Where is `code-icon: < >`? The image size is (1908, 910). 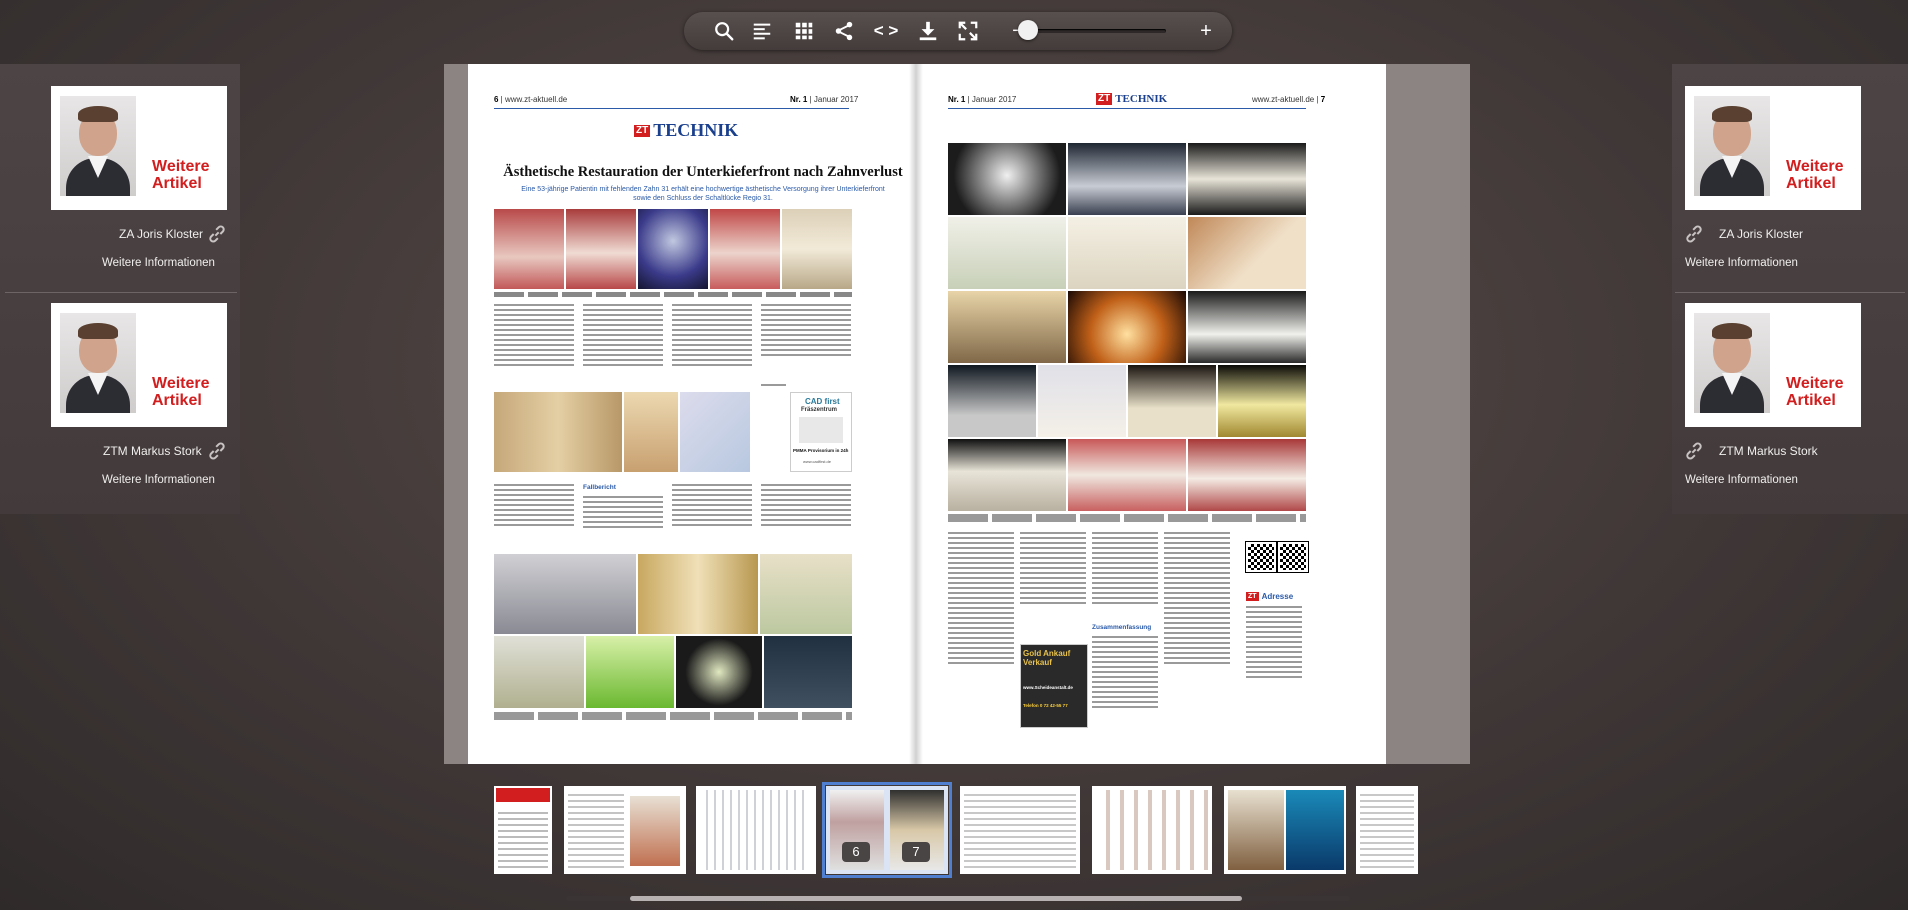
code-icon: < > is located at coordinates (886, 30).